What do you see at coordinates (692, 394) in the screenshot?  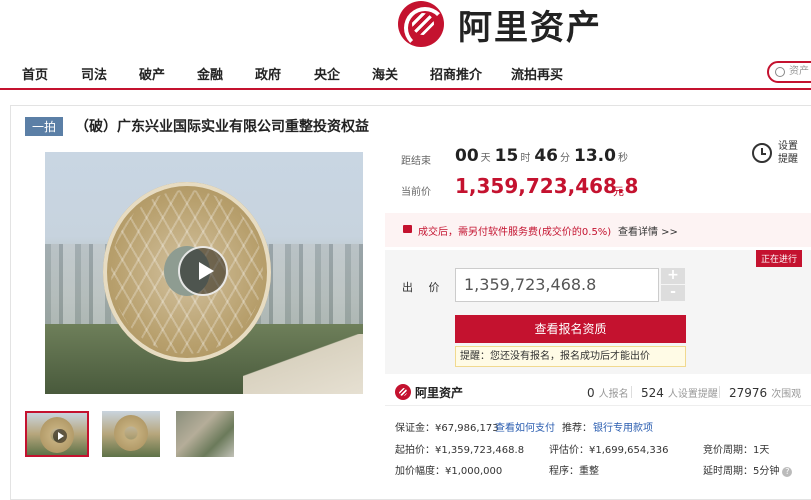 I see `reminder-stat-label: 人设置提醒` at bounding box center [692, 394].